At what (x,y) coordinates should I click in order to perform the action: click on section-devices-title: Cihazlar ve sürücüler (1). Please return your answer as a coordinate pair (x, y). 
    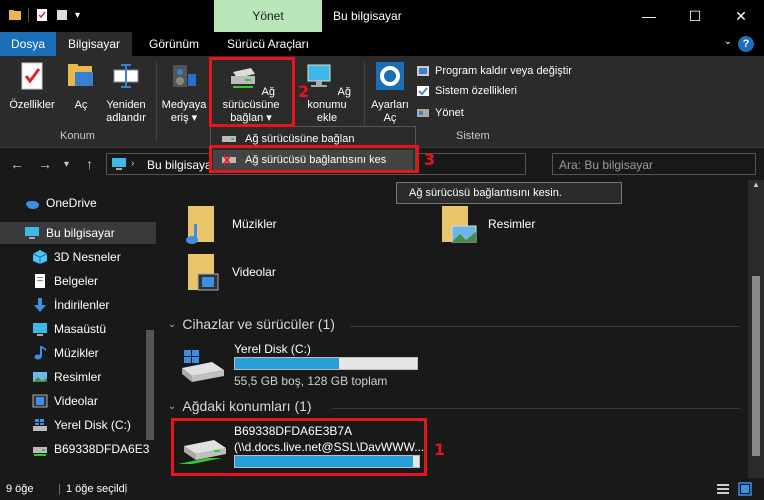
    Looking at the image, I should click on (258, 324).